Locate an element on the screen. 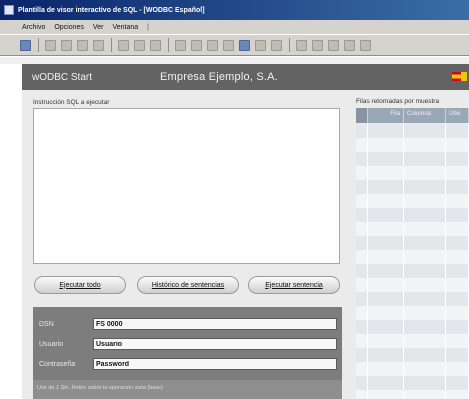 This screenshot has width=469, height=399. grid-icon is located at coordinates (180, 45).